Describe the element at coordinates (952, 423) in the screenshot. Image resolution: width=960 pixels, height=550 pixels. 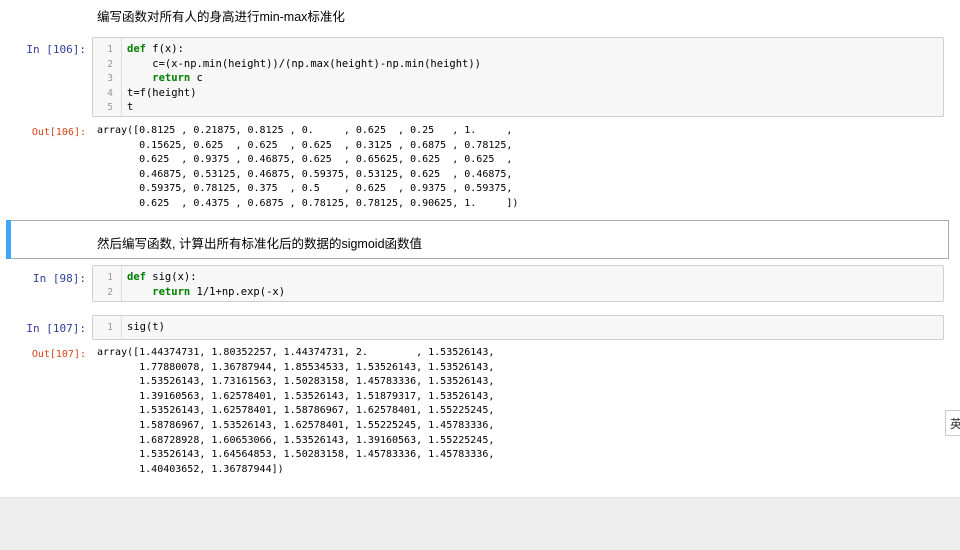
I see `ime-language-indicator: 英` at that location.